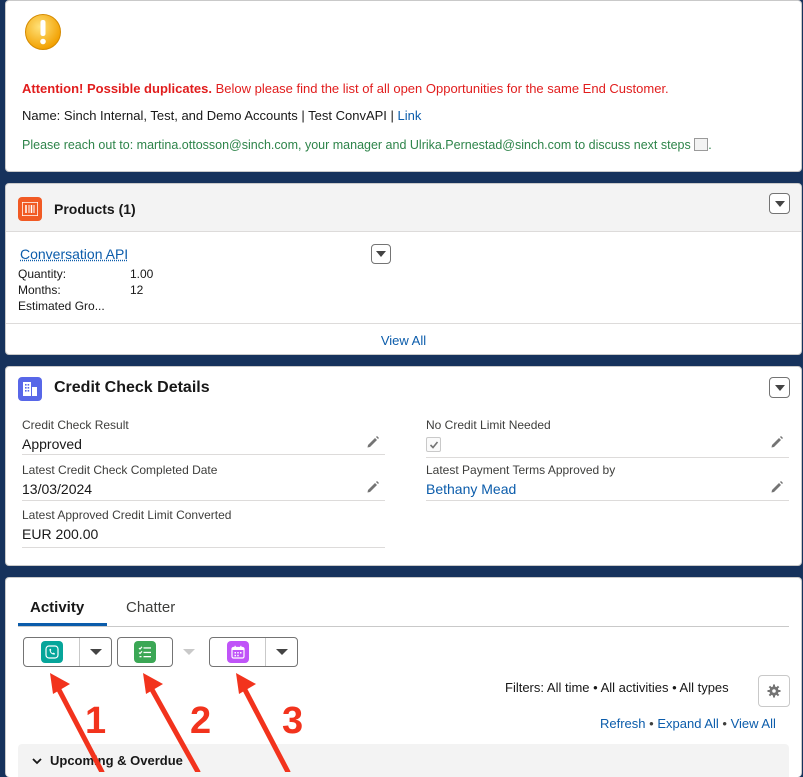  I want to click on edit-no-limit-icon, so click(777, 442).